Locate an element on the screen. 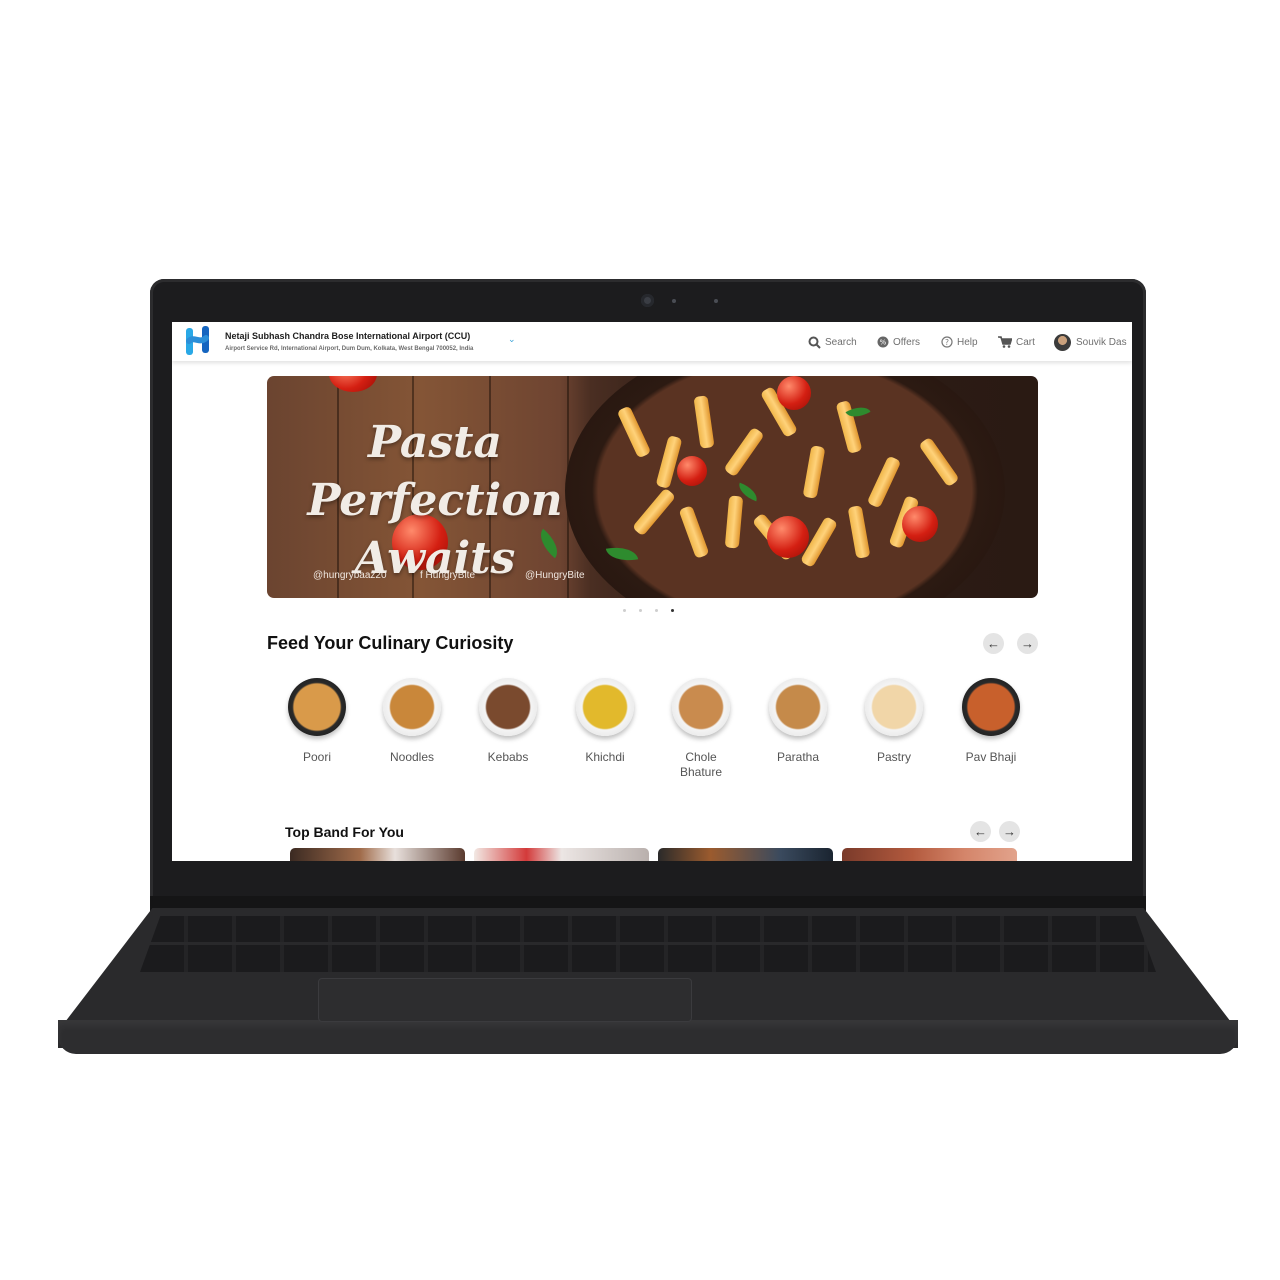 Image resolution: width=1280 pixels, height=1280 pixels. category-label: Pav Bhaji is located at coordinates (991, 757).